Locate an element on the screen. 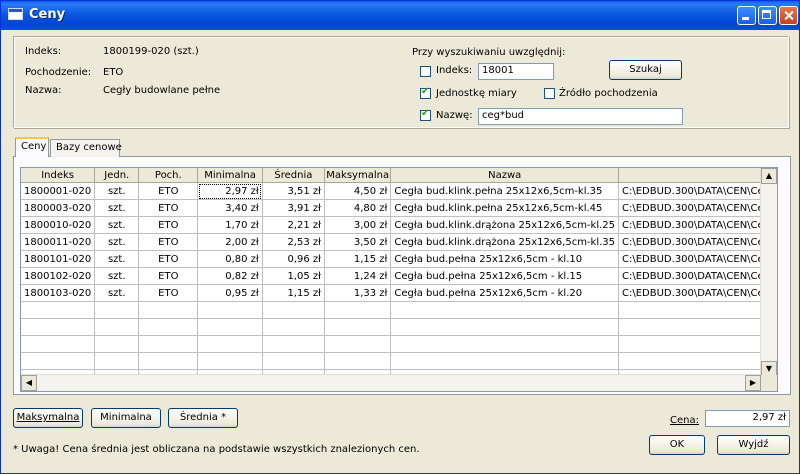  source-checkbox is located at coordinates (549, 93).